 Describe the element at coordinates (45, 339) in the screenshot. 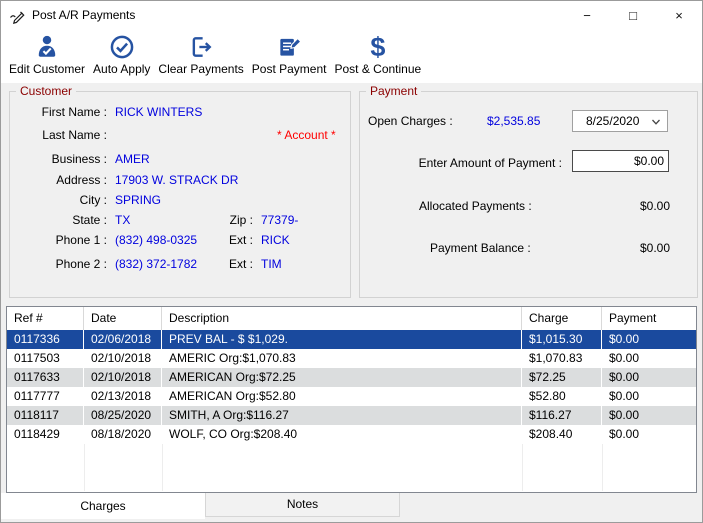

I see `ref-cell: 0117336` at that location.